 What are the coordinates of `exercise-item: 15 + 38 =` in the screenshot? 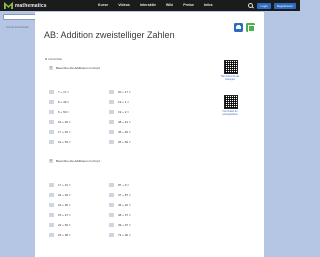 It's located at (76, 235).